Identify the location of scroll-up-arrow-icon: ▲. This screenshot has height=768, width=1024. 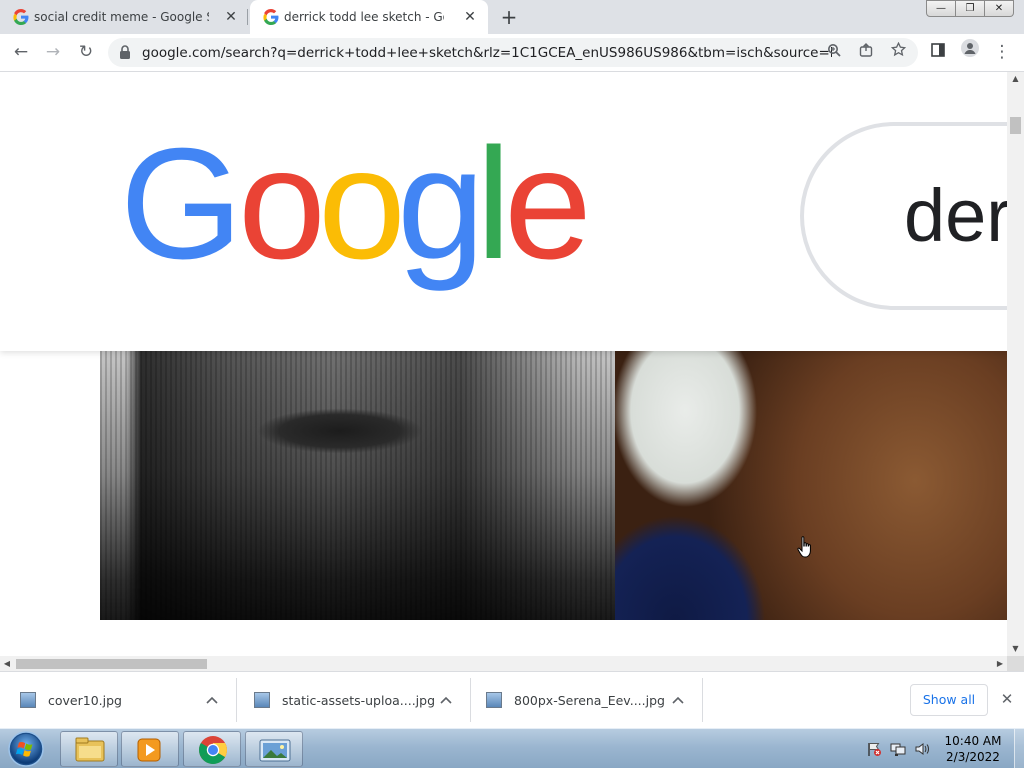
(1015, 79).